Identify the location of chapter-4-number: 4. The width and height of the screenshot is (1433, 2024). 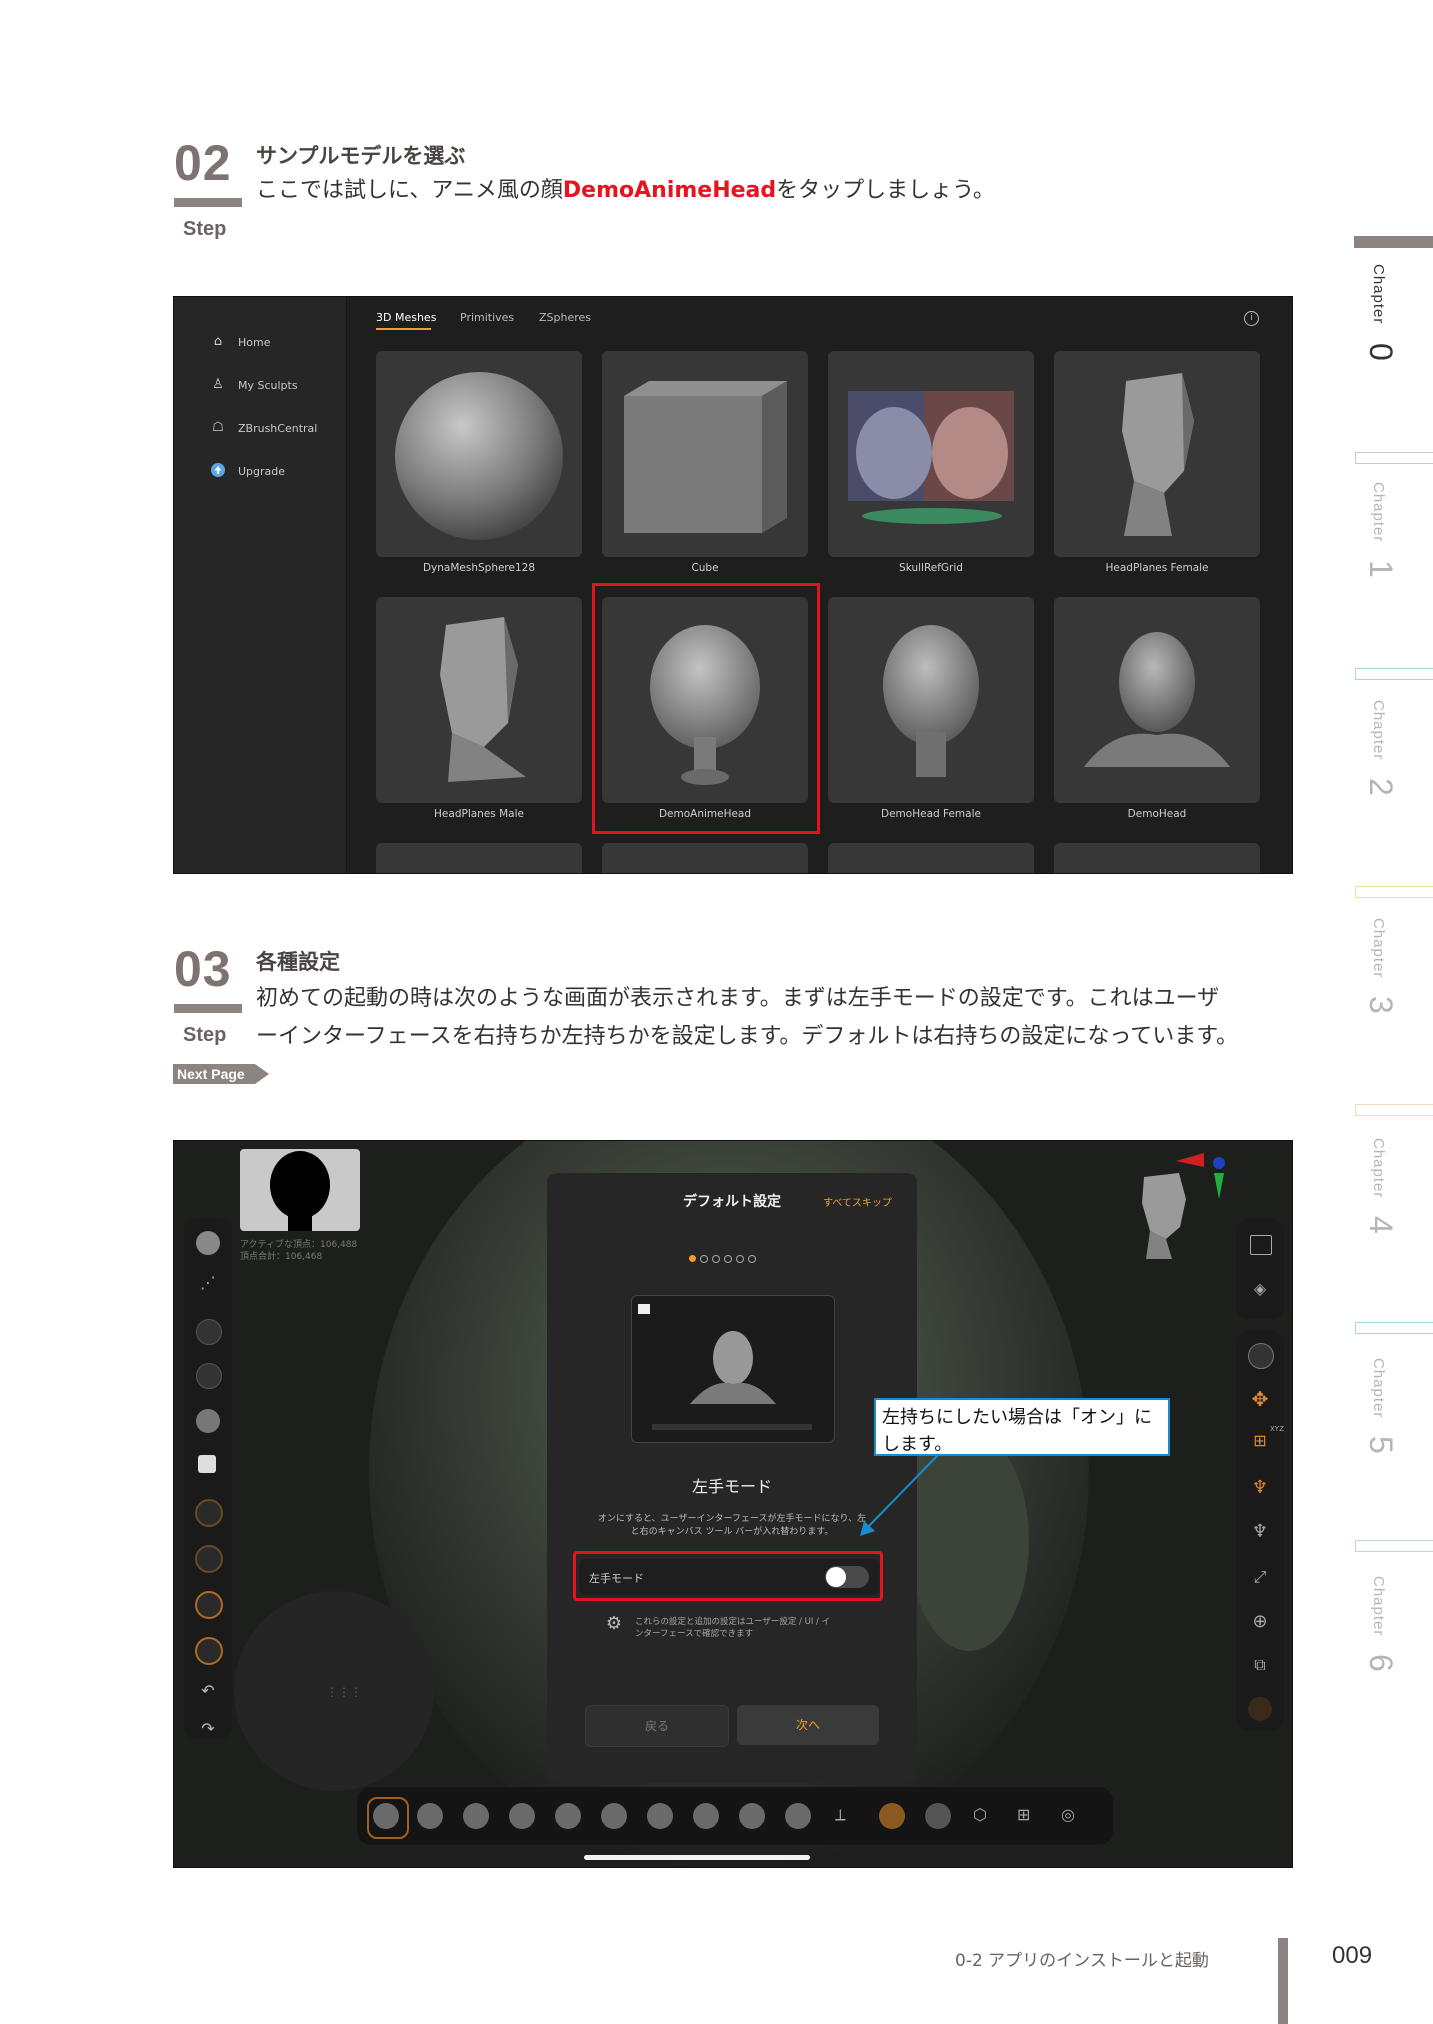
(1381, 1225).